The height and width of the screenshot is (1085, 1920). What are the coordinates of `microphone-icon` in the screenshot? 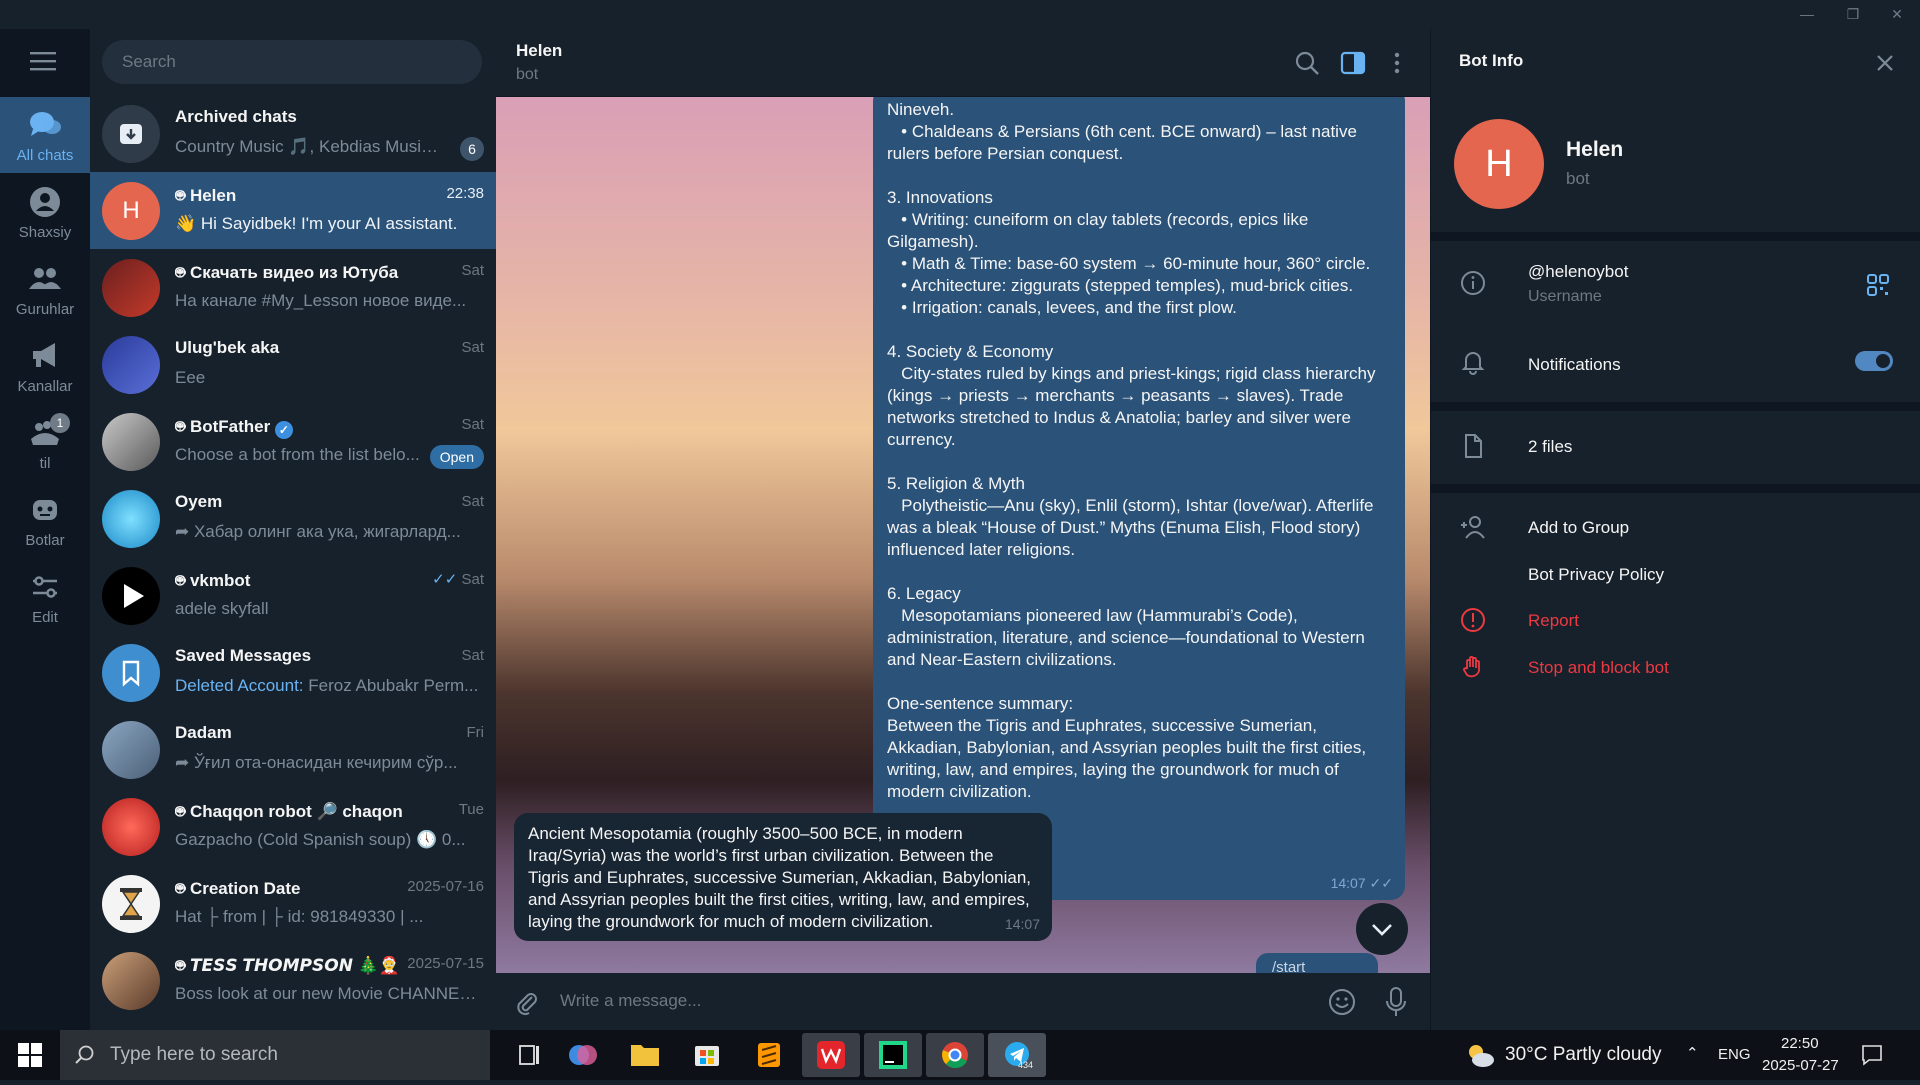 It's located at (1396, 1002).